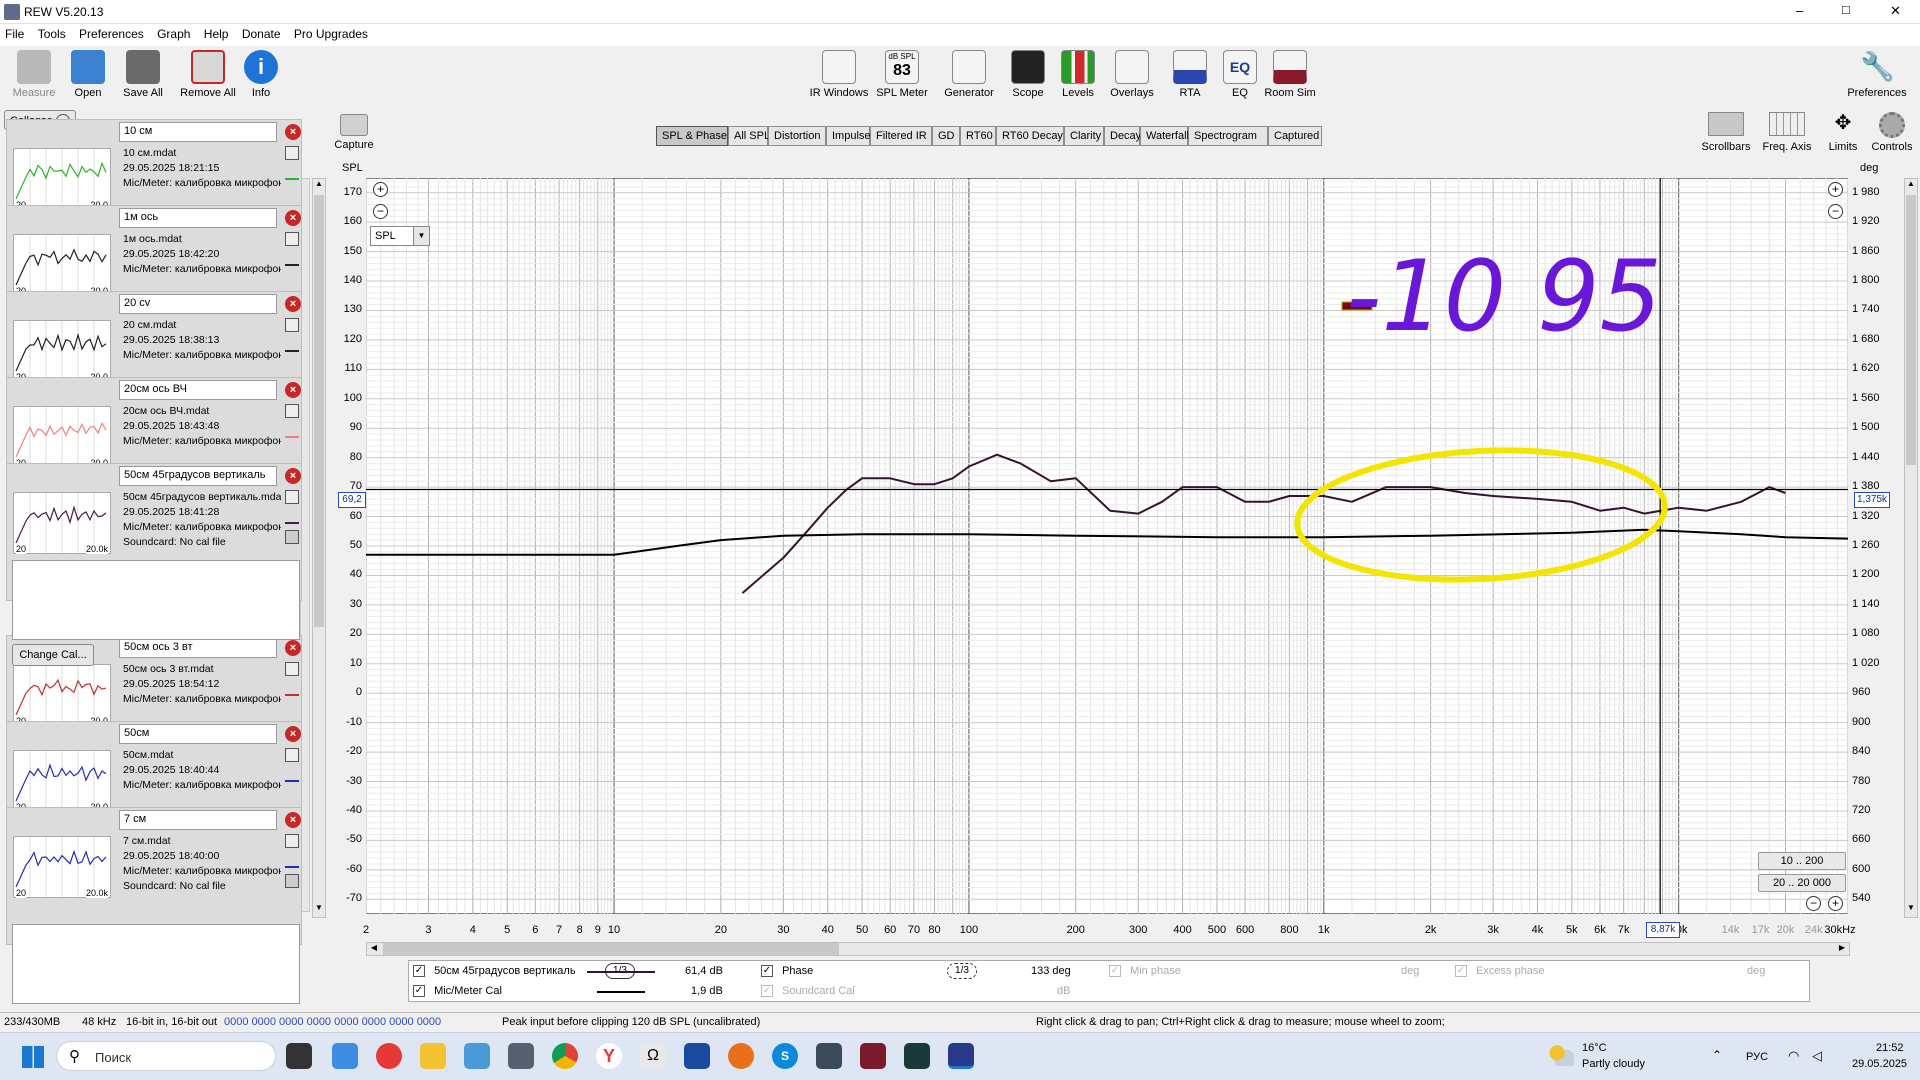 The height and width of the screenshot is (1080, 1920). Describe the element at coordinates (166, 1056) in the screenshot. I see `taskbar-search: ⚲ Поиск` at that location.